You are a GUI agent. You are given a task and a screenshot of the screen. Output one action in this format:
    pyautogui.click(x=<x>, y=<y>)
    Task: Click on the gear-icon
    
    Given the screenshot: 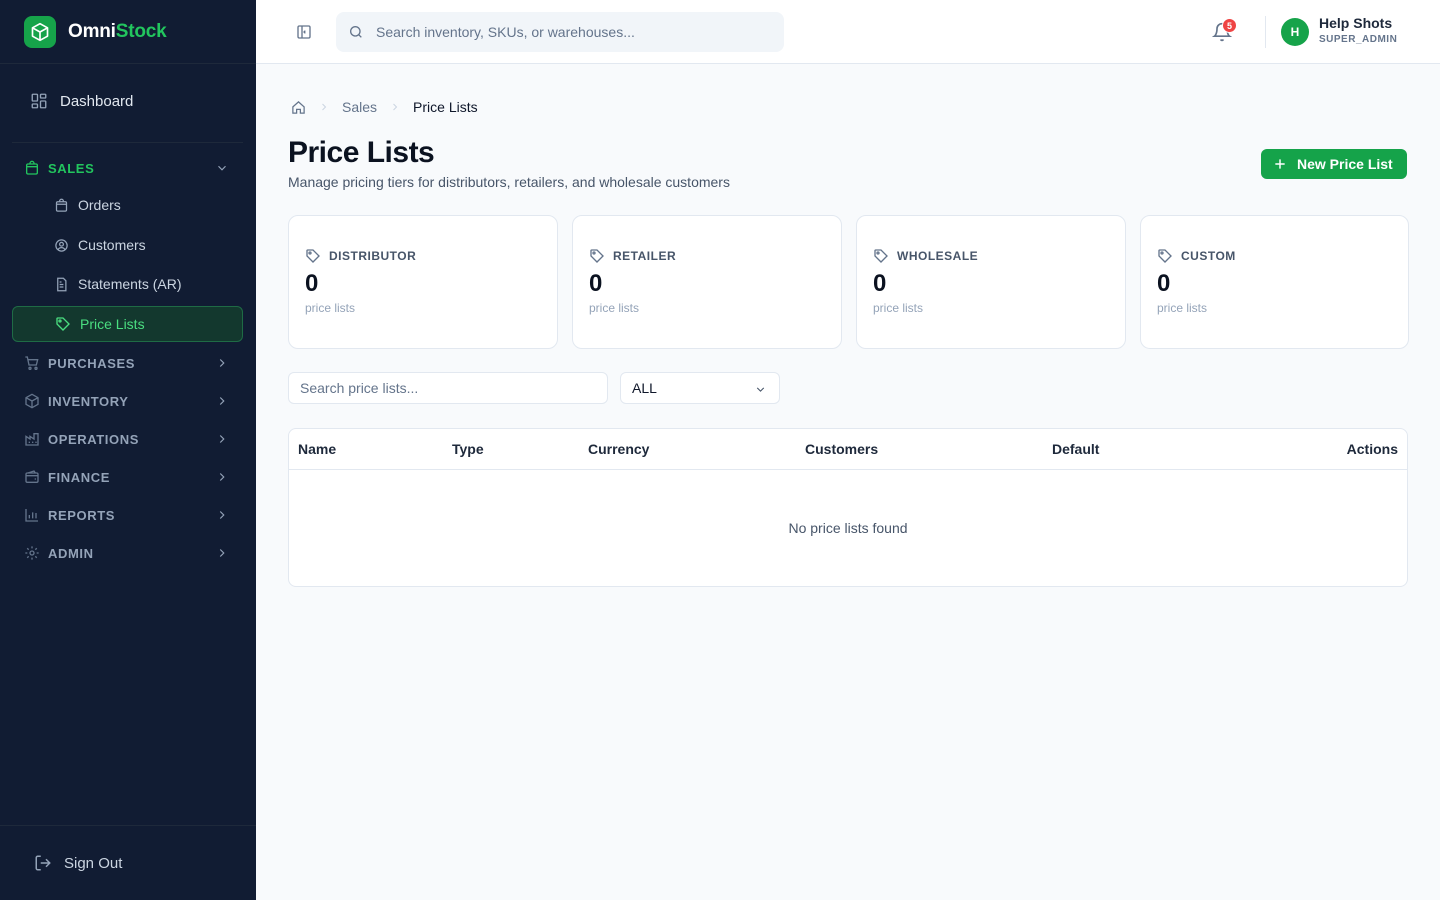 What is the action you would take?
    pyautogui.click(x=32, y=553)
    